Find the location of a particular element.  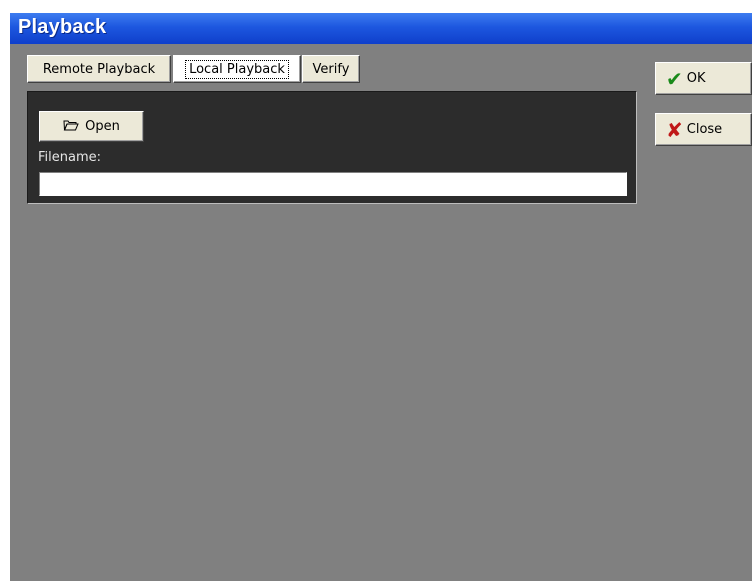

close-button: ✘ Close is located at coordinates (703, 129).